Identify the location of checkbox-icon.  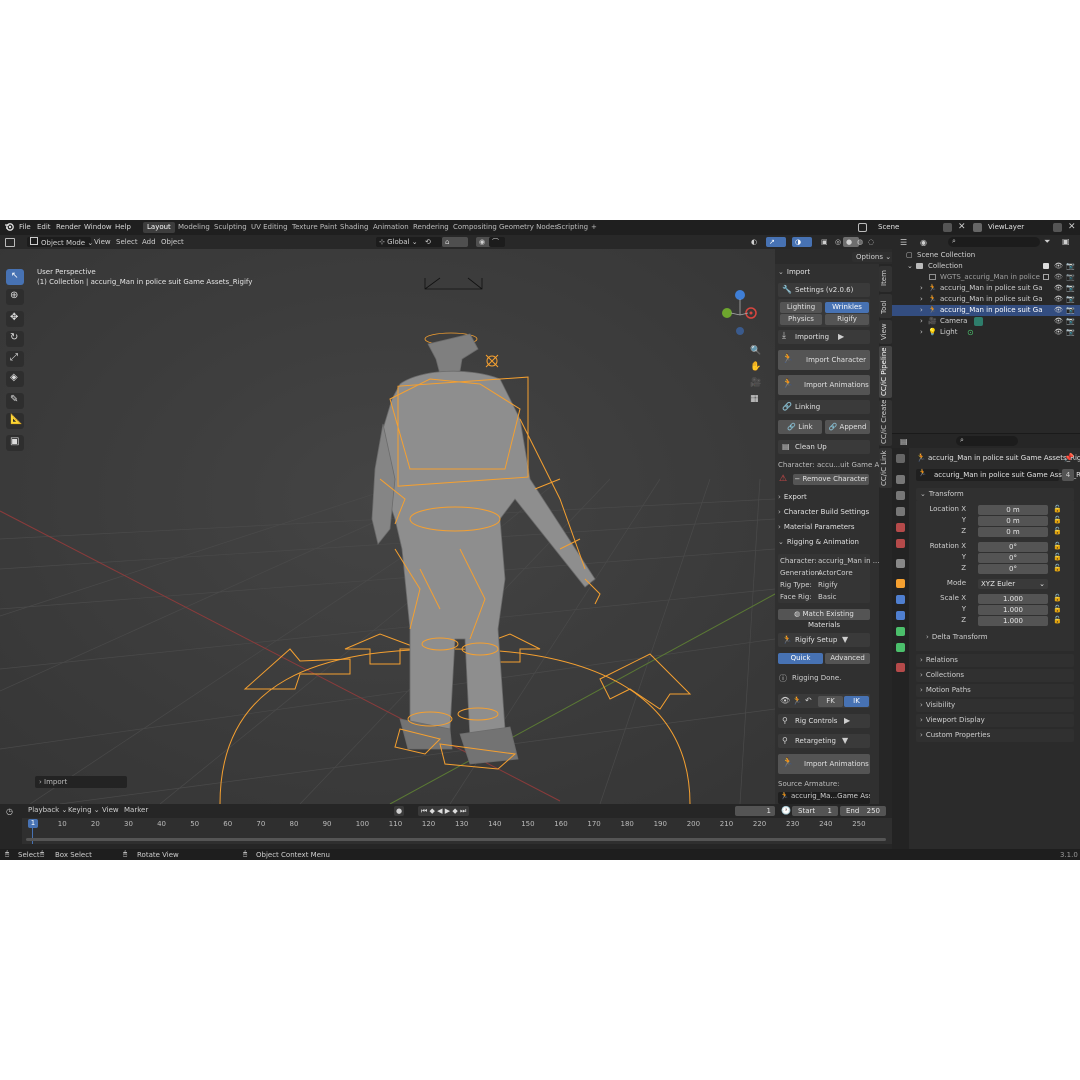
(1046, 277).